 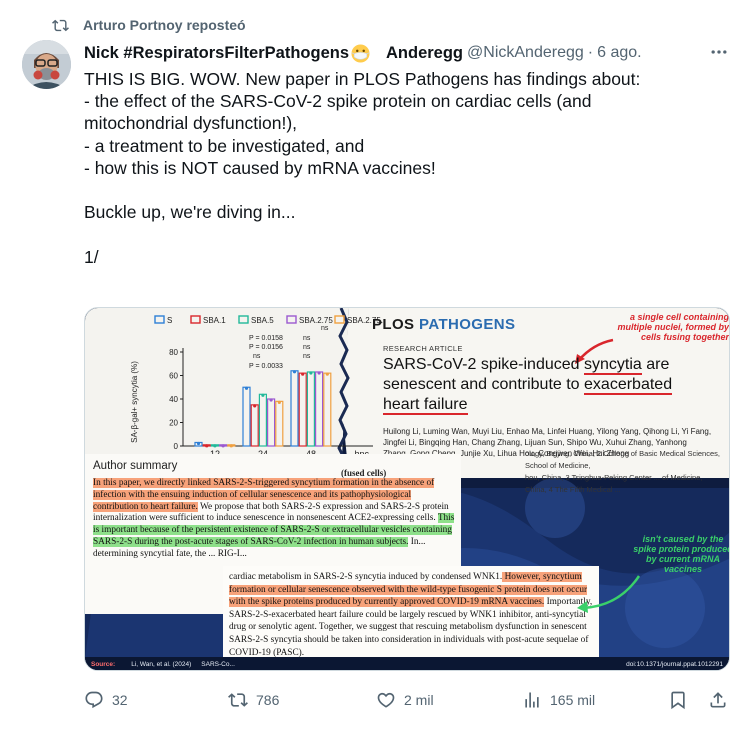 I want to click on legend-label: SBA.2.75, so click(x=316, y=320).